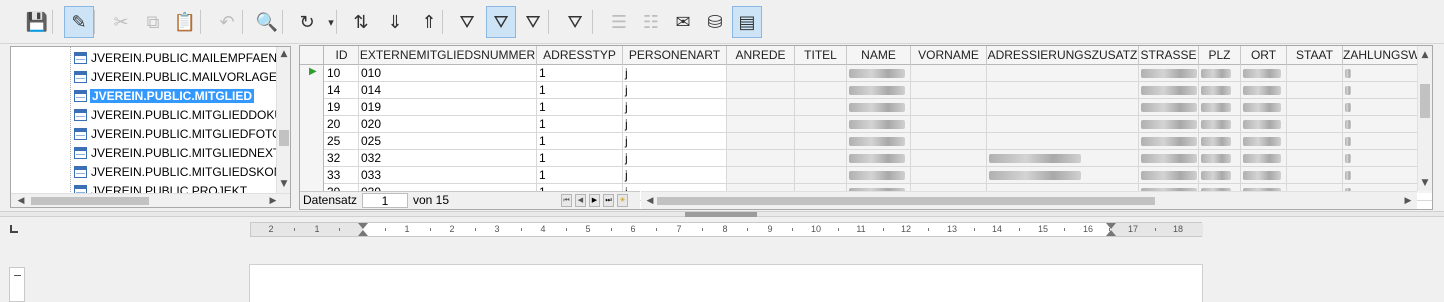 The image size is (1444, 302). I want to click on tree-item: JVEREIN.PUBLIC.MITGLIEDSKONTO, so click(144, 172).